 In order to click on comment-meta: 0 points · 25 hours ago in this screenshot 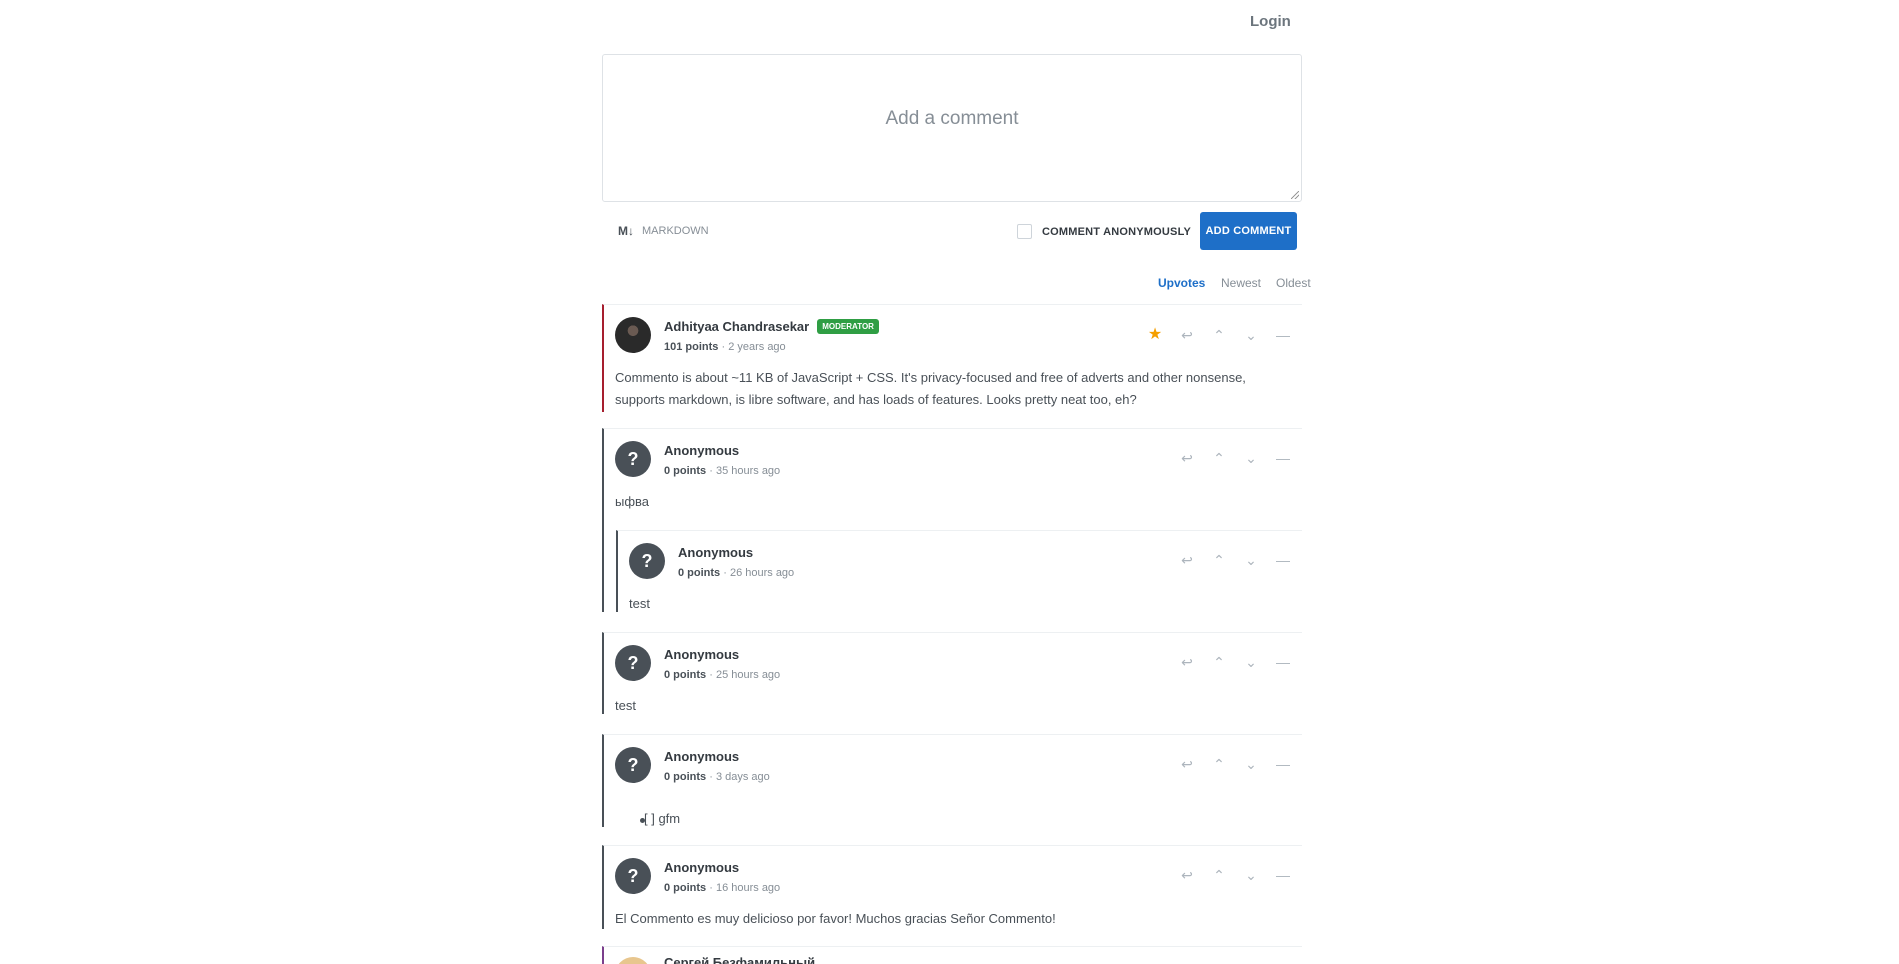, I will do `click(722, 675)`.